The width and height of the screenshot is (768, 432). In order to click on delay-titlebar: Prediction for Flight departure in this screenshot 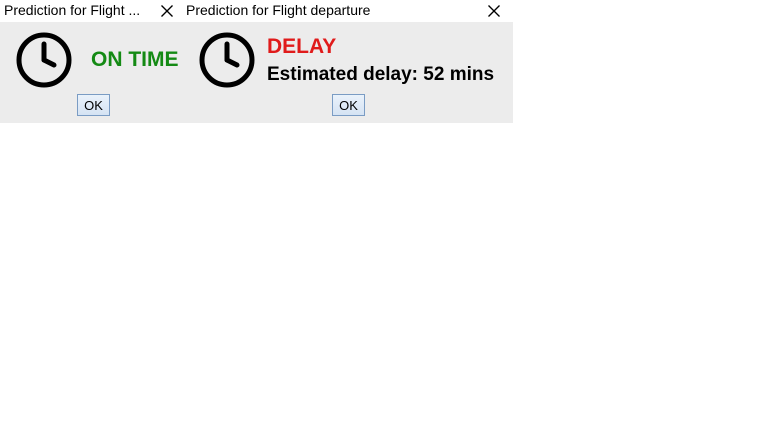, I will do `click(347, 11)`.